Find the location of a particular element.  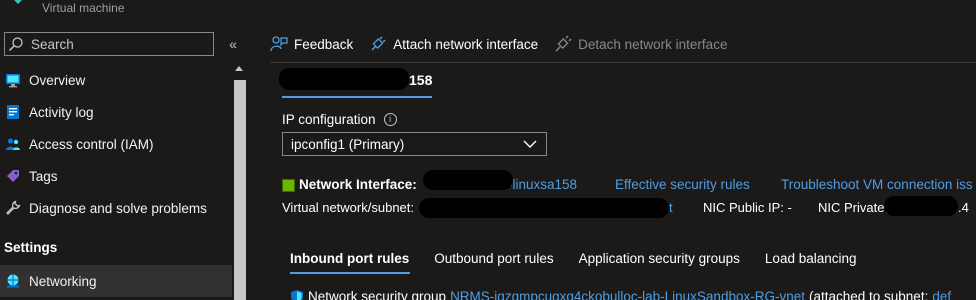

network-interface-label: Network Interface: is located at coordinates (358, 184).